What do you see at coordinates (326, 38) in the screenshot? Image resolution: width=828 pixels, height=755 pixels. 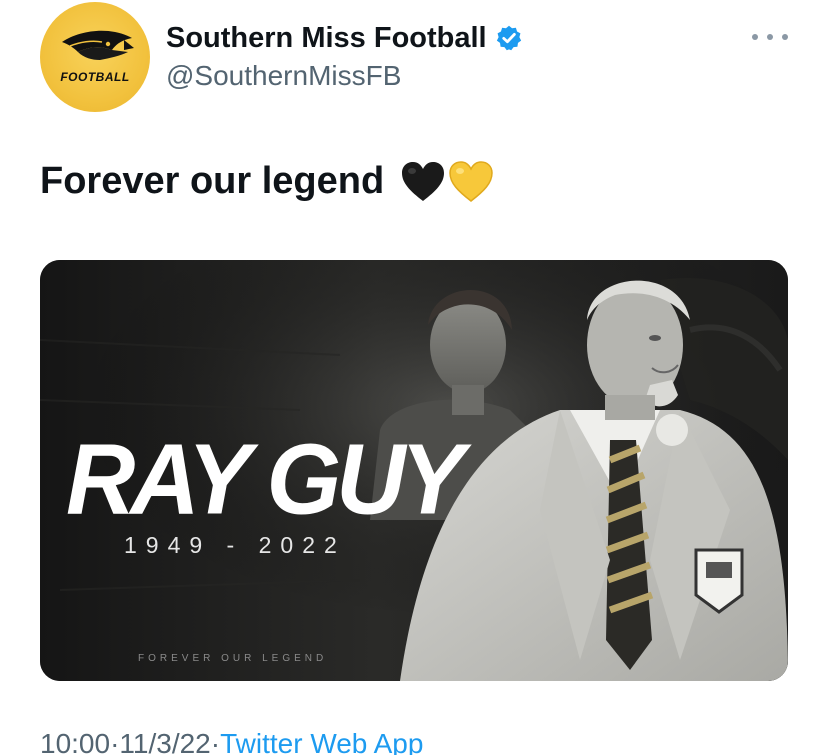 I see `display-name: Southern Miss Football` at bounding box center [326, 38].